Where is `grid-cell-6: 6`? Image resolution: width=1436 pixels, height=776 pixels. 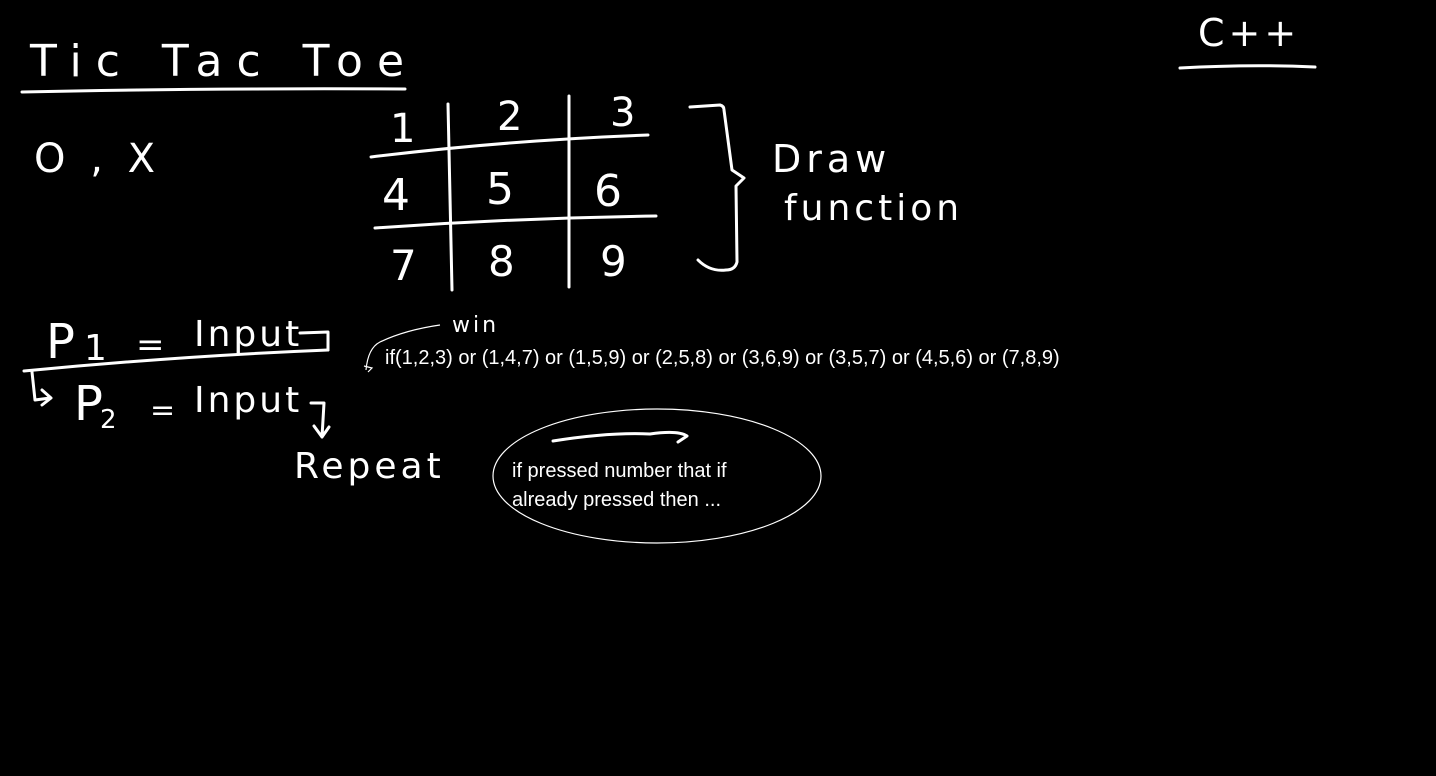 grid-cell-6: 6 is located at coordinates (608, 191).